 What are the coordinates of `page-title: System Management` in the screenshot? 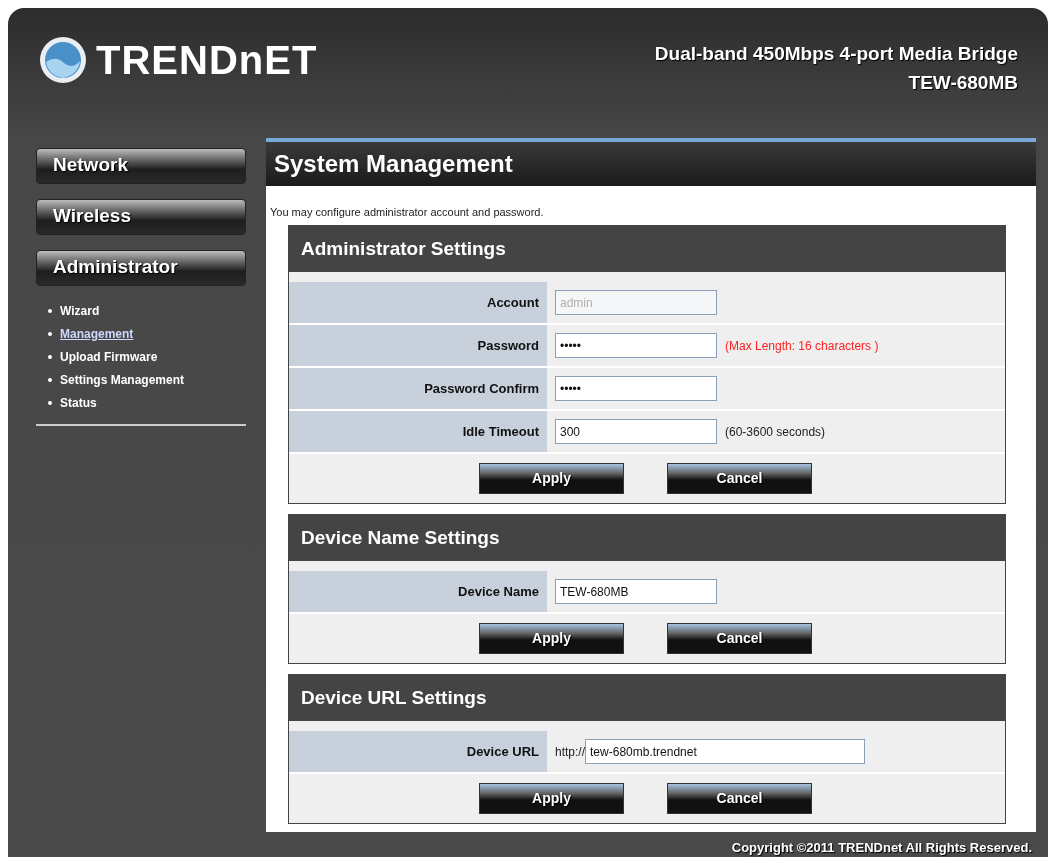 It's located at (393, 163).